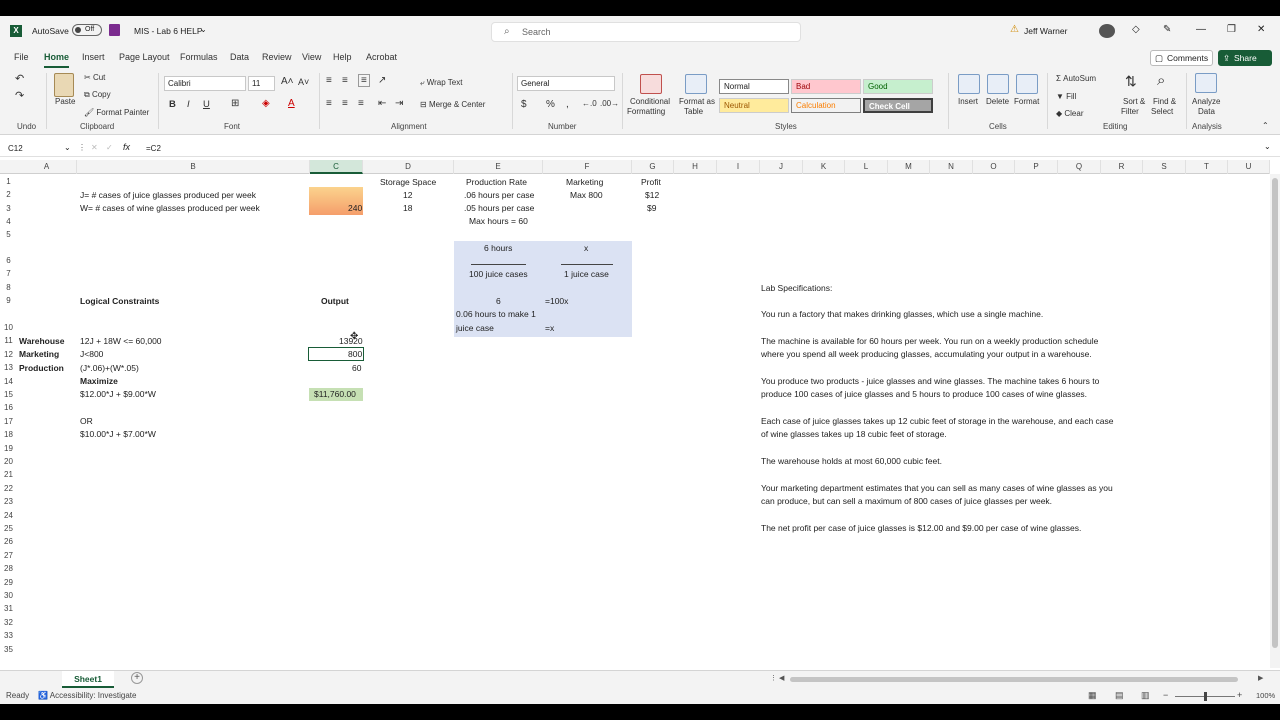  Describe the element at coordinates (381, 57) in the screenshot. I see `tab-acrobat: Acrobat` at that location.